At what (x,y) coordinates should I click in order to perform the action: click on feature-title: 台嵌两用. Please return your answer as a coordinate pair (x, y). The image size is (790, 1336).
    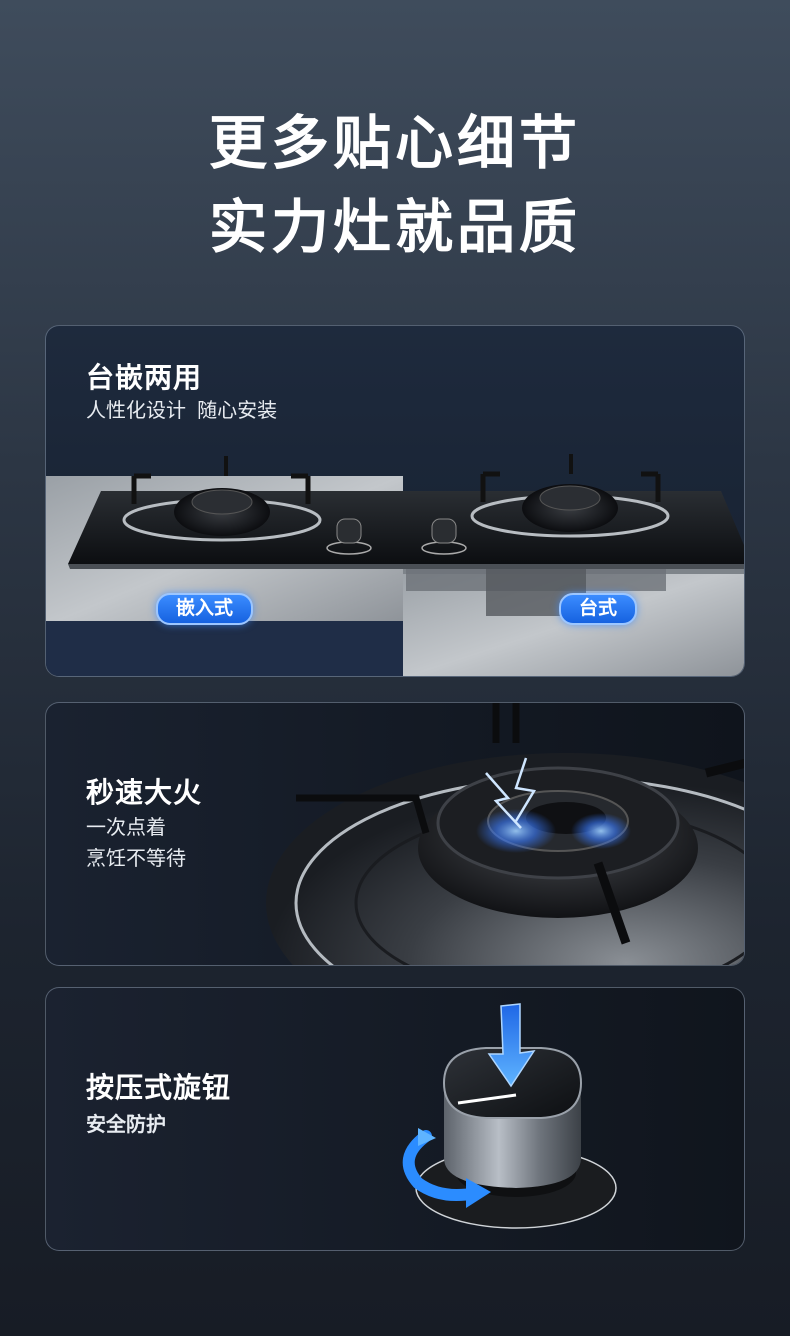
    Looking at the image, I should click on (144, 377).